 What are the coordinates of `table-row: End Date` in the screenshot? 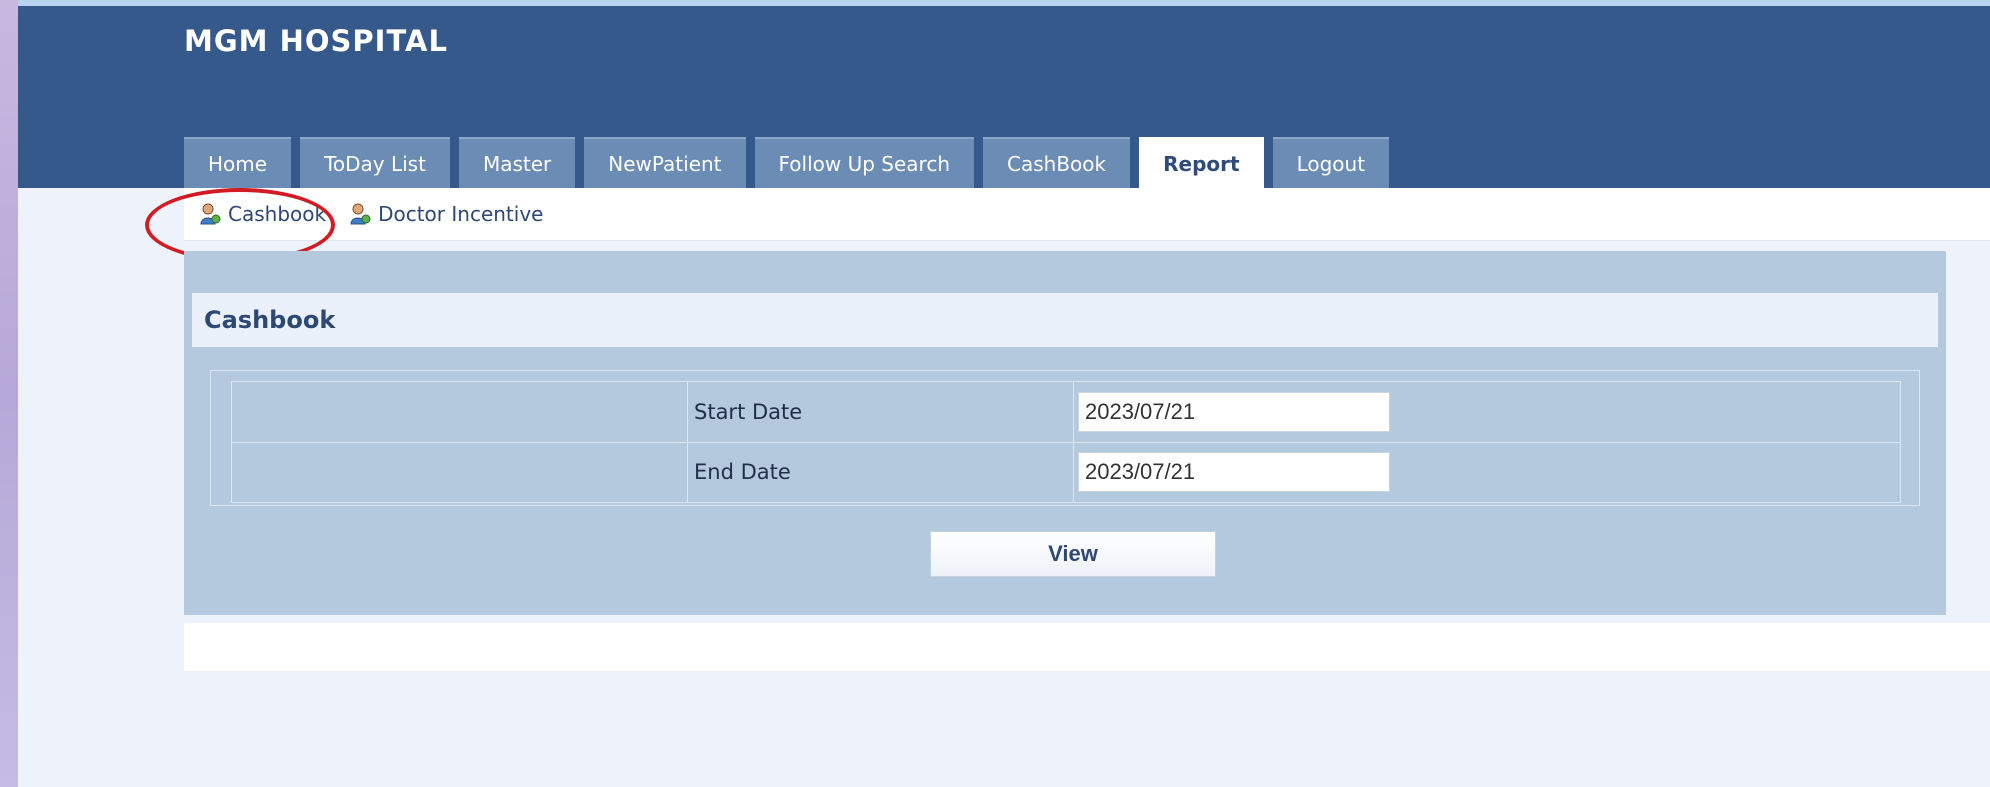 It's located at (1066, 472).